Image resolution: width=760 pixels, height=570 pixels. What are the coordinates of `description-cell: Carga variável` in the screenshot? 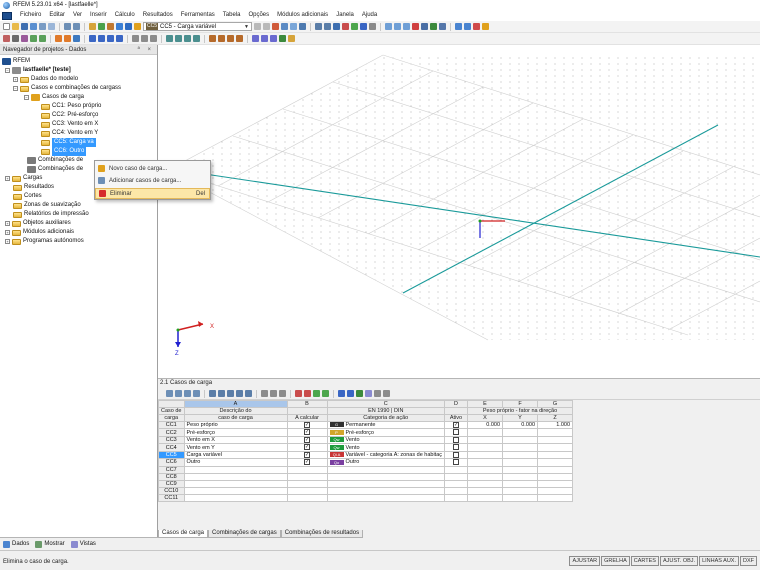 It's located at (235, 455).